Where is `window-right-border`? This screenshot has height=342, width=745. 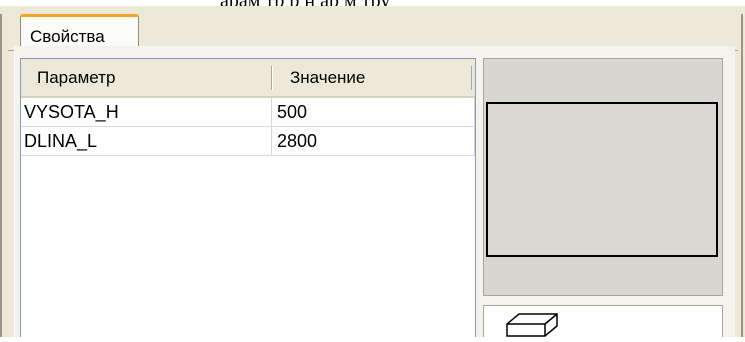 window-right-border is located at coordinates (742, 175).